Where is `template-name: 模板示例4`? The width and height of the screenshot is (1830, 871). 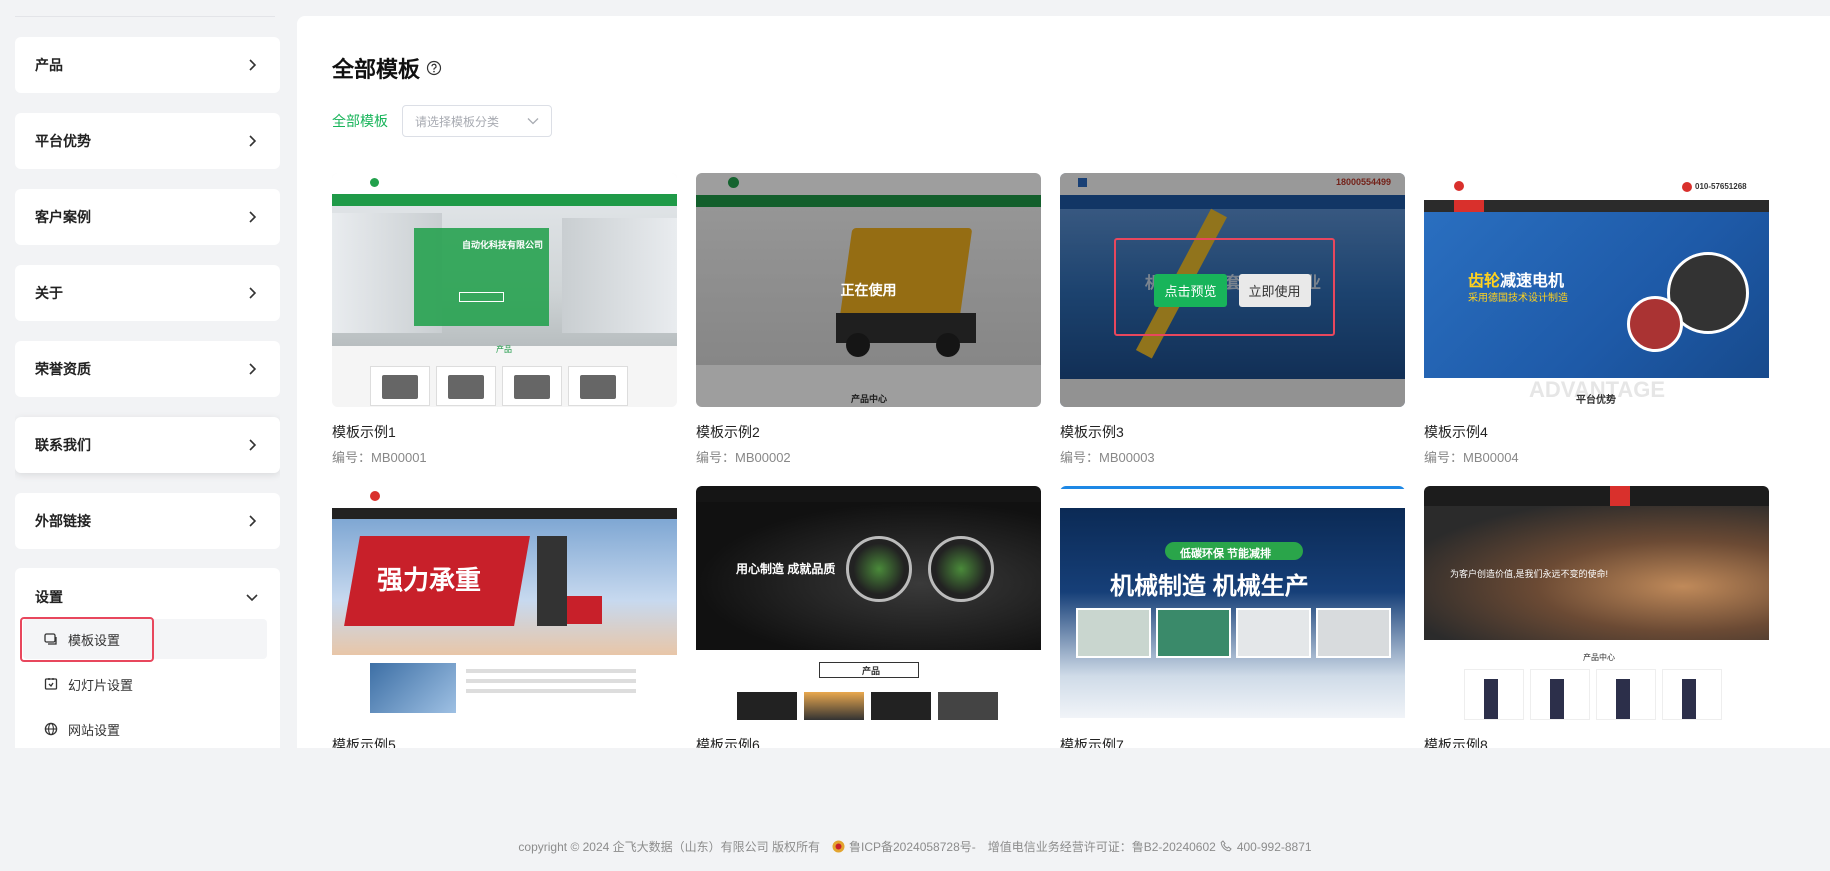 template-name: 模板示例4 is located at coordinates (1456, 432).